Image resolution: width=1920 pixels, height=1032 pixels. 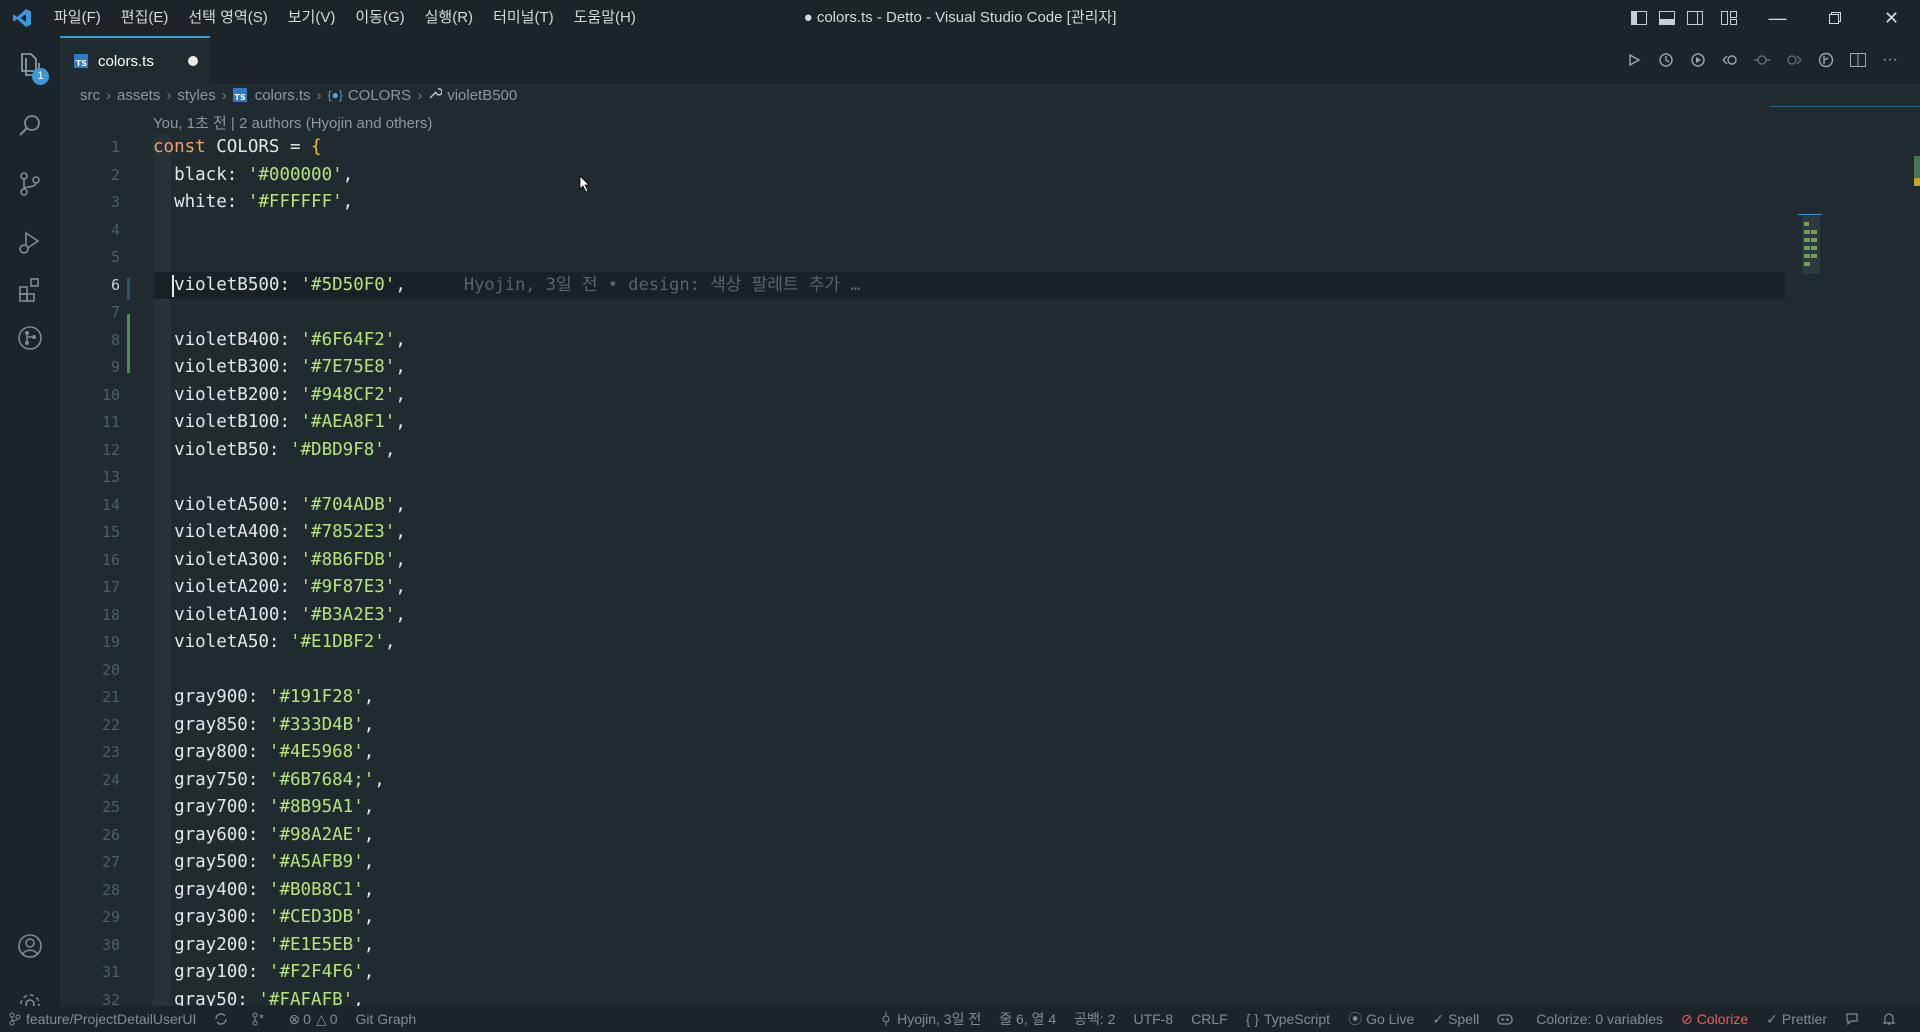 What do you see at coordinates (30, 946) in the screenshot?
I see `accounts-icon` at bounding box center [30, 946].